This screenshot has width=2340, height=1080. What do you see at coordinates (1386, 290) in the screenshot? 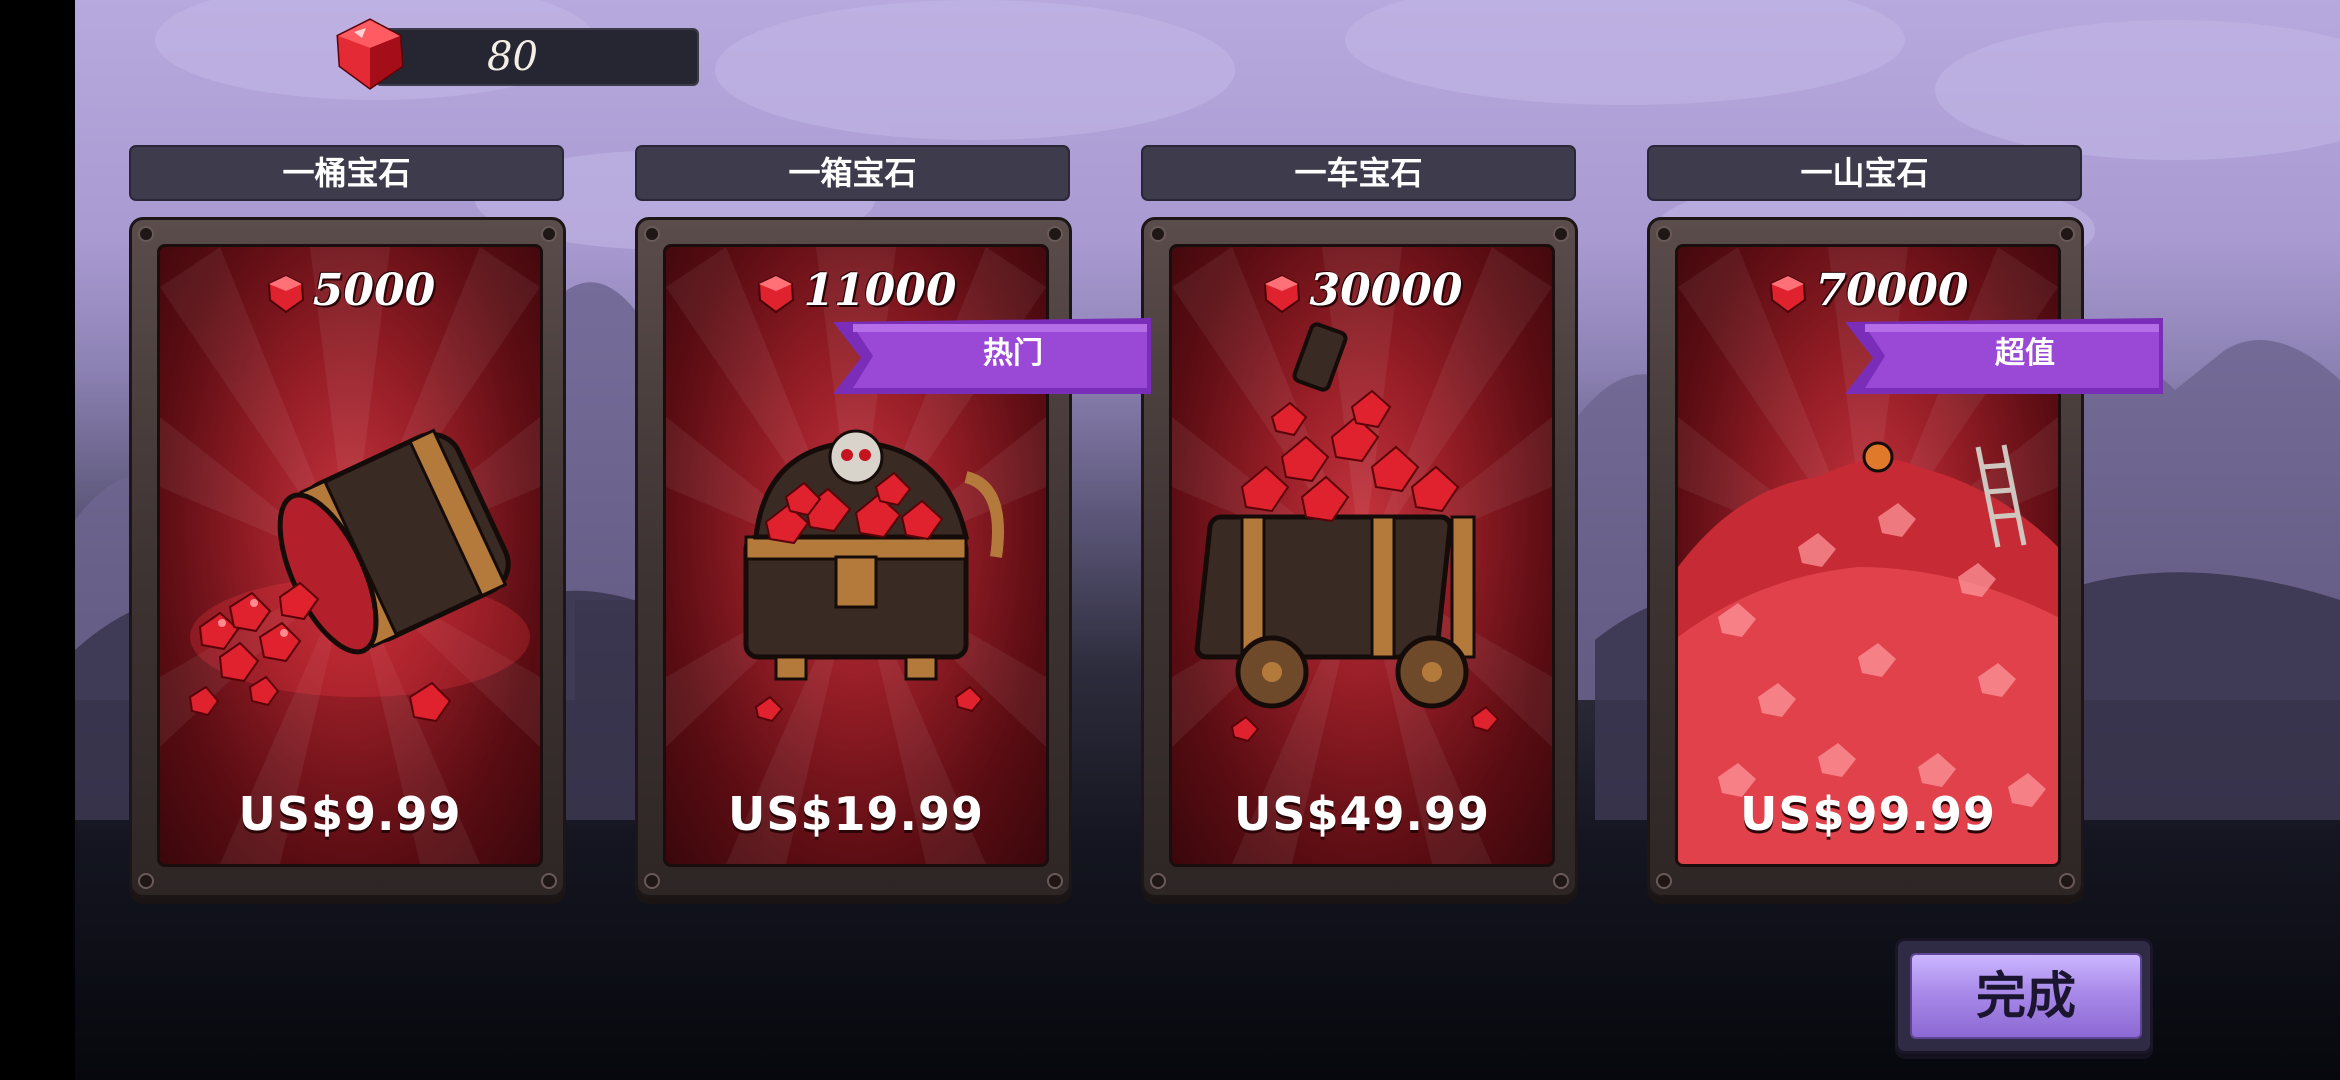
I see `gem-amount-value: 30000` at bounding box center [1386, 290].